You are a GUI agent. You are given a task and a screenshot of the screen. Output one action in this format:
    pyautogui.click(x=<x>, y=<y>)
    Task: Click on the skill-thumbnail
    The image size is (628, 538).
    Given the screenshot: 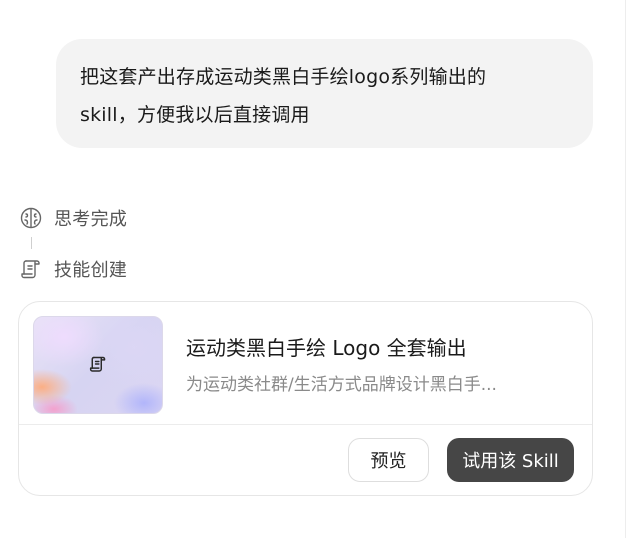 What is the action you would take?
    pyautogui.click(x=98, y=365)
    